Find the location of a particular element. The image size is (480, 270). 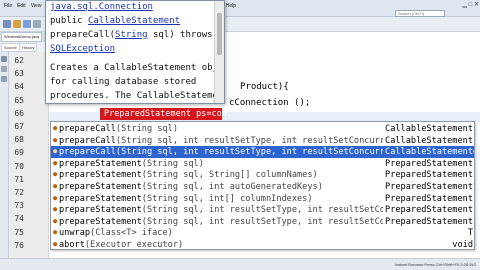

minimize-icon: ▁ is located at coordinates (464, 5).